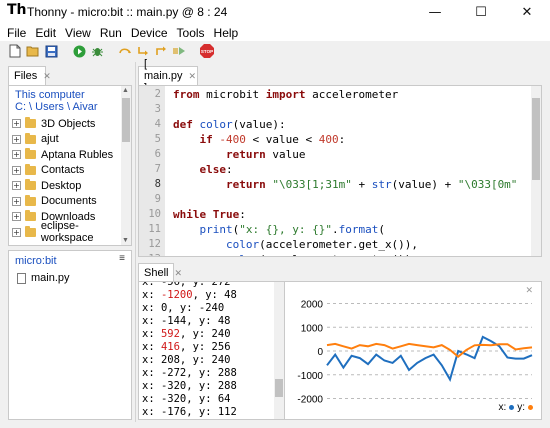  I want to click on menu-view: View, so click(79, 33).